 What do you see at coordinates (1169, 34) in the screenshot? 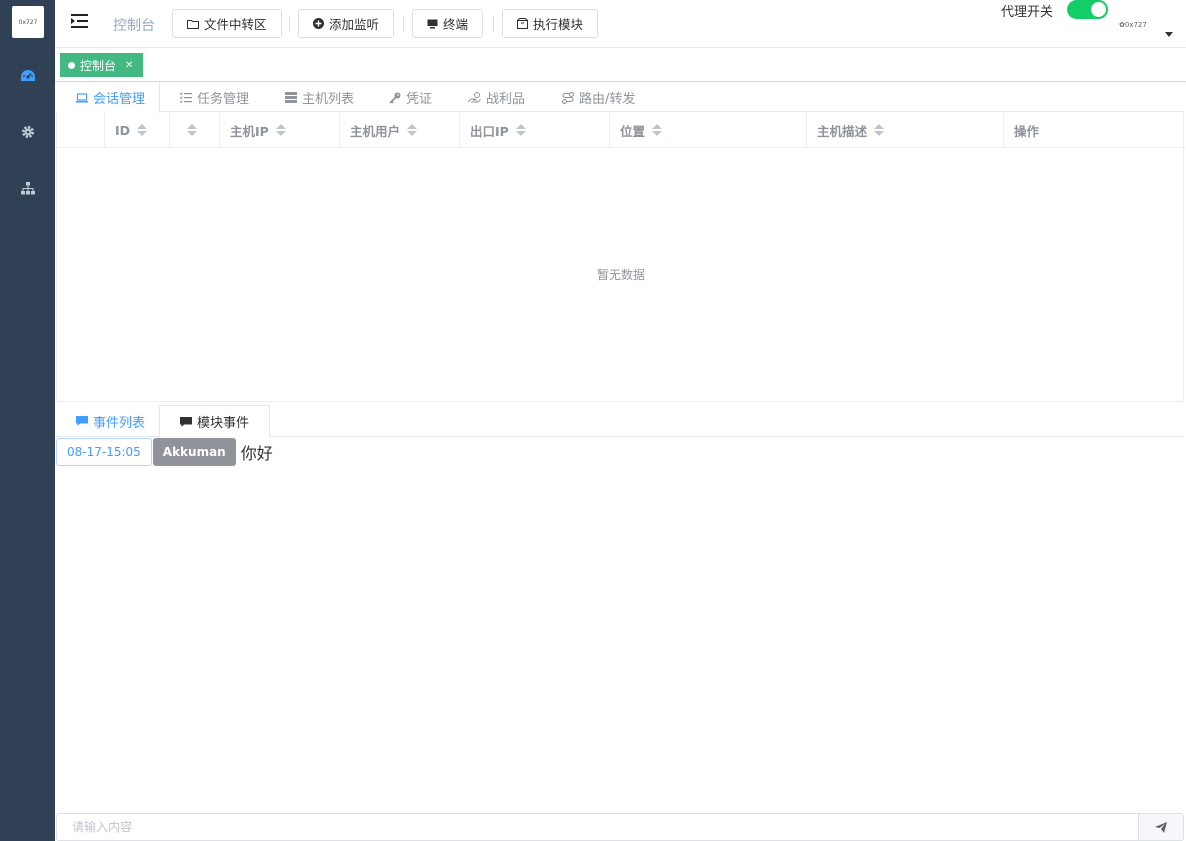
I see `caret-down-icon` at bounding box center [1169, 34].